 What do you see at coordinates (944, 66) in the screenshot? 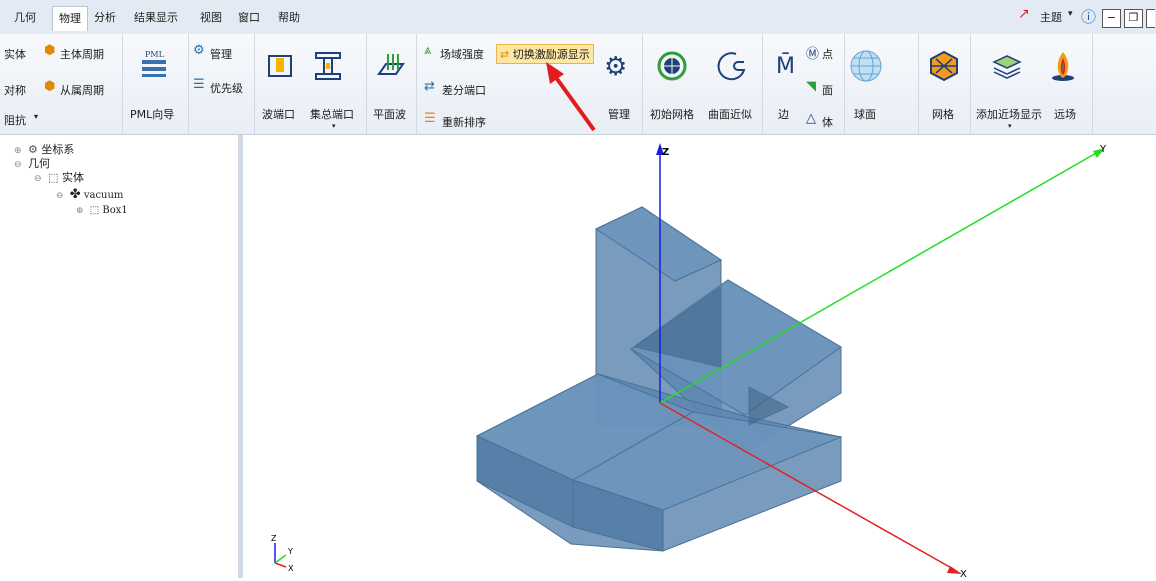
I see `mesh-icon` at bounding box center [944, 66].